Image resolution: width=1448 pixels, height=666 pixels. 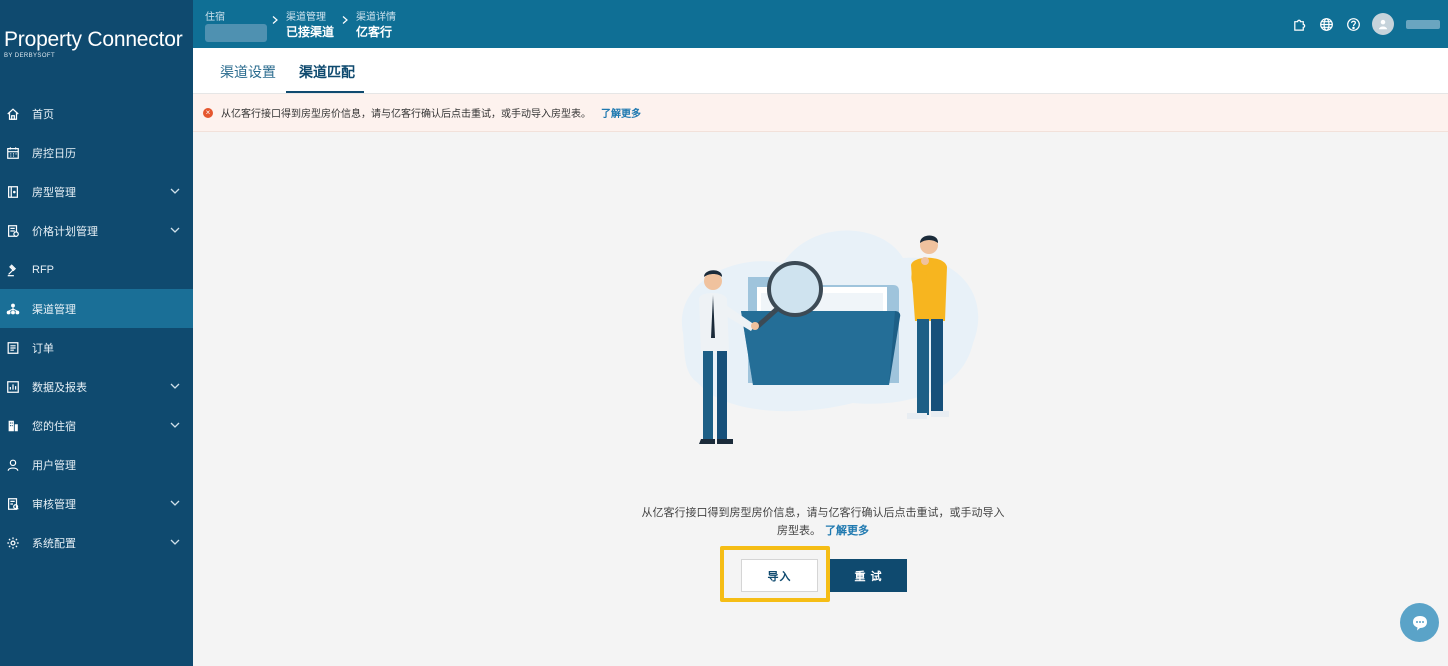 I want to click on tab-bar: 渠道设置 渠道匹配, so click(x=820, y=71).